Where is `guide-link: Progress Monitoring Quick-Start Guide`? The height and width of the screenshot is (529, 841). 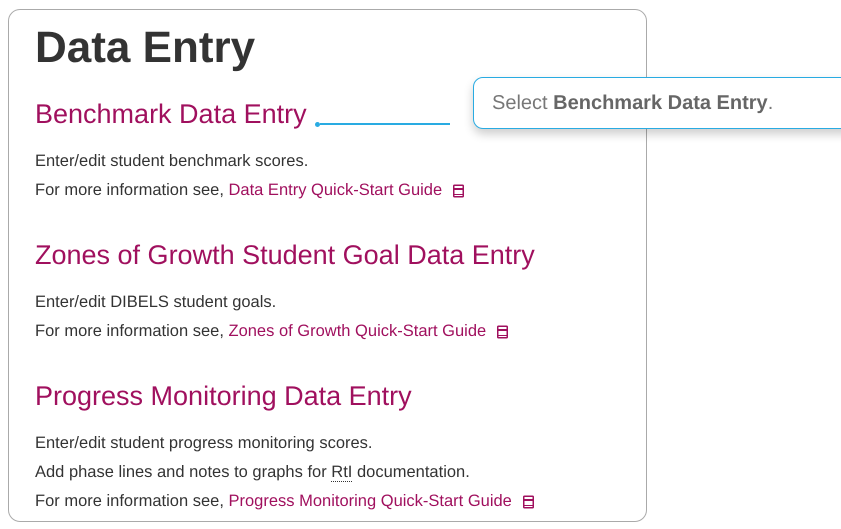 guide-link: Progress Monitoring Quick-Start Guide is located at coordinates (370, 501).